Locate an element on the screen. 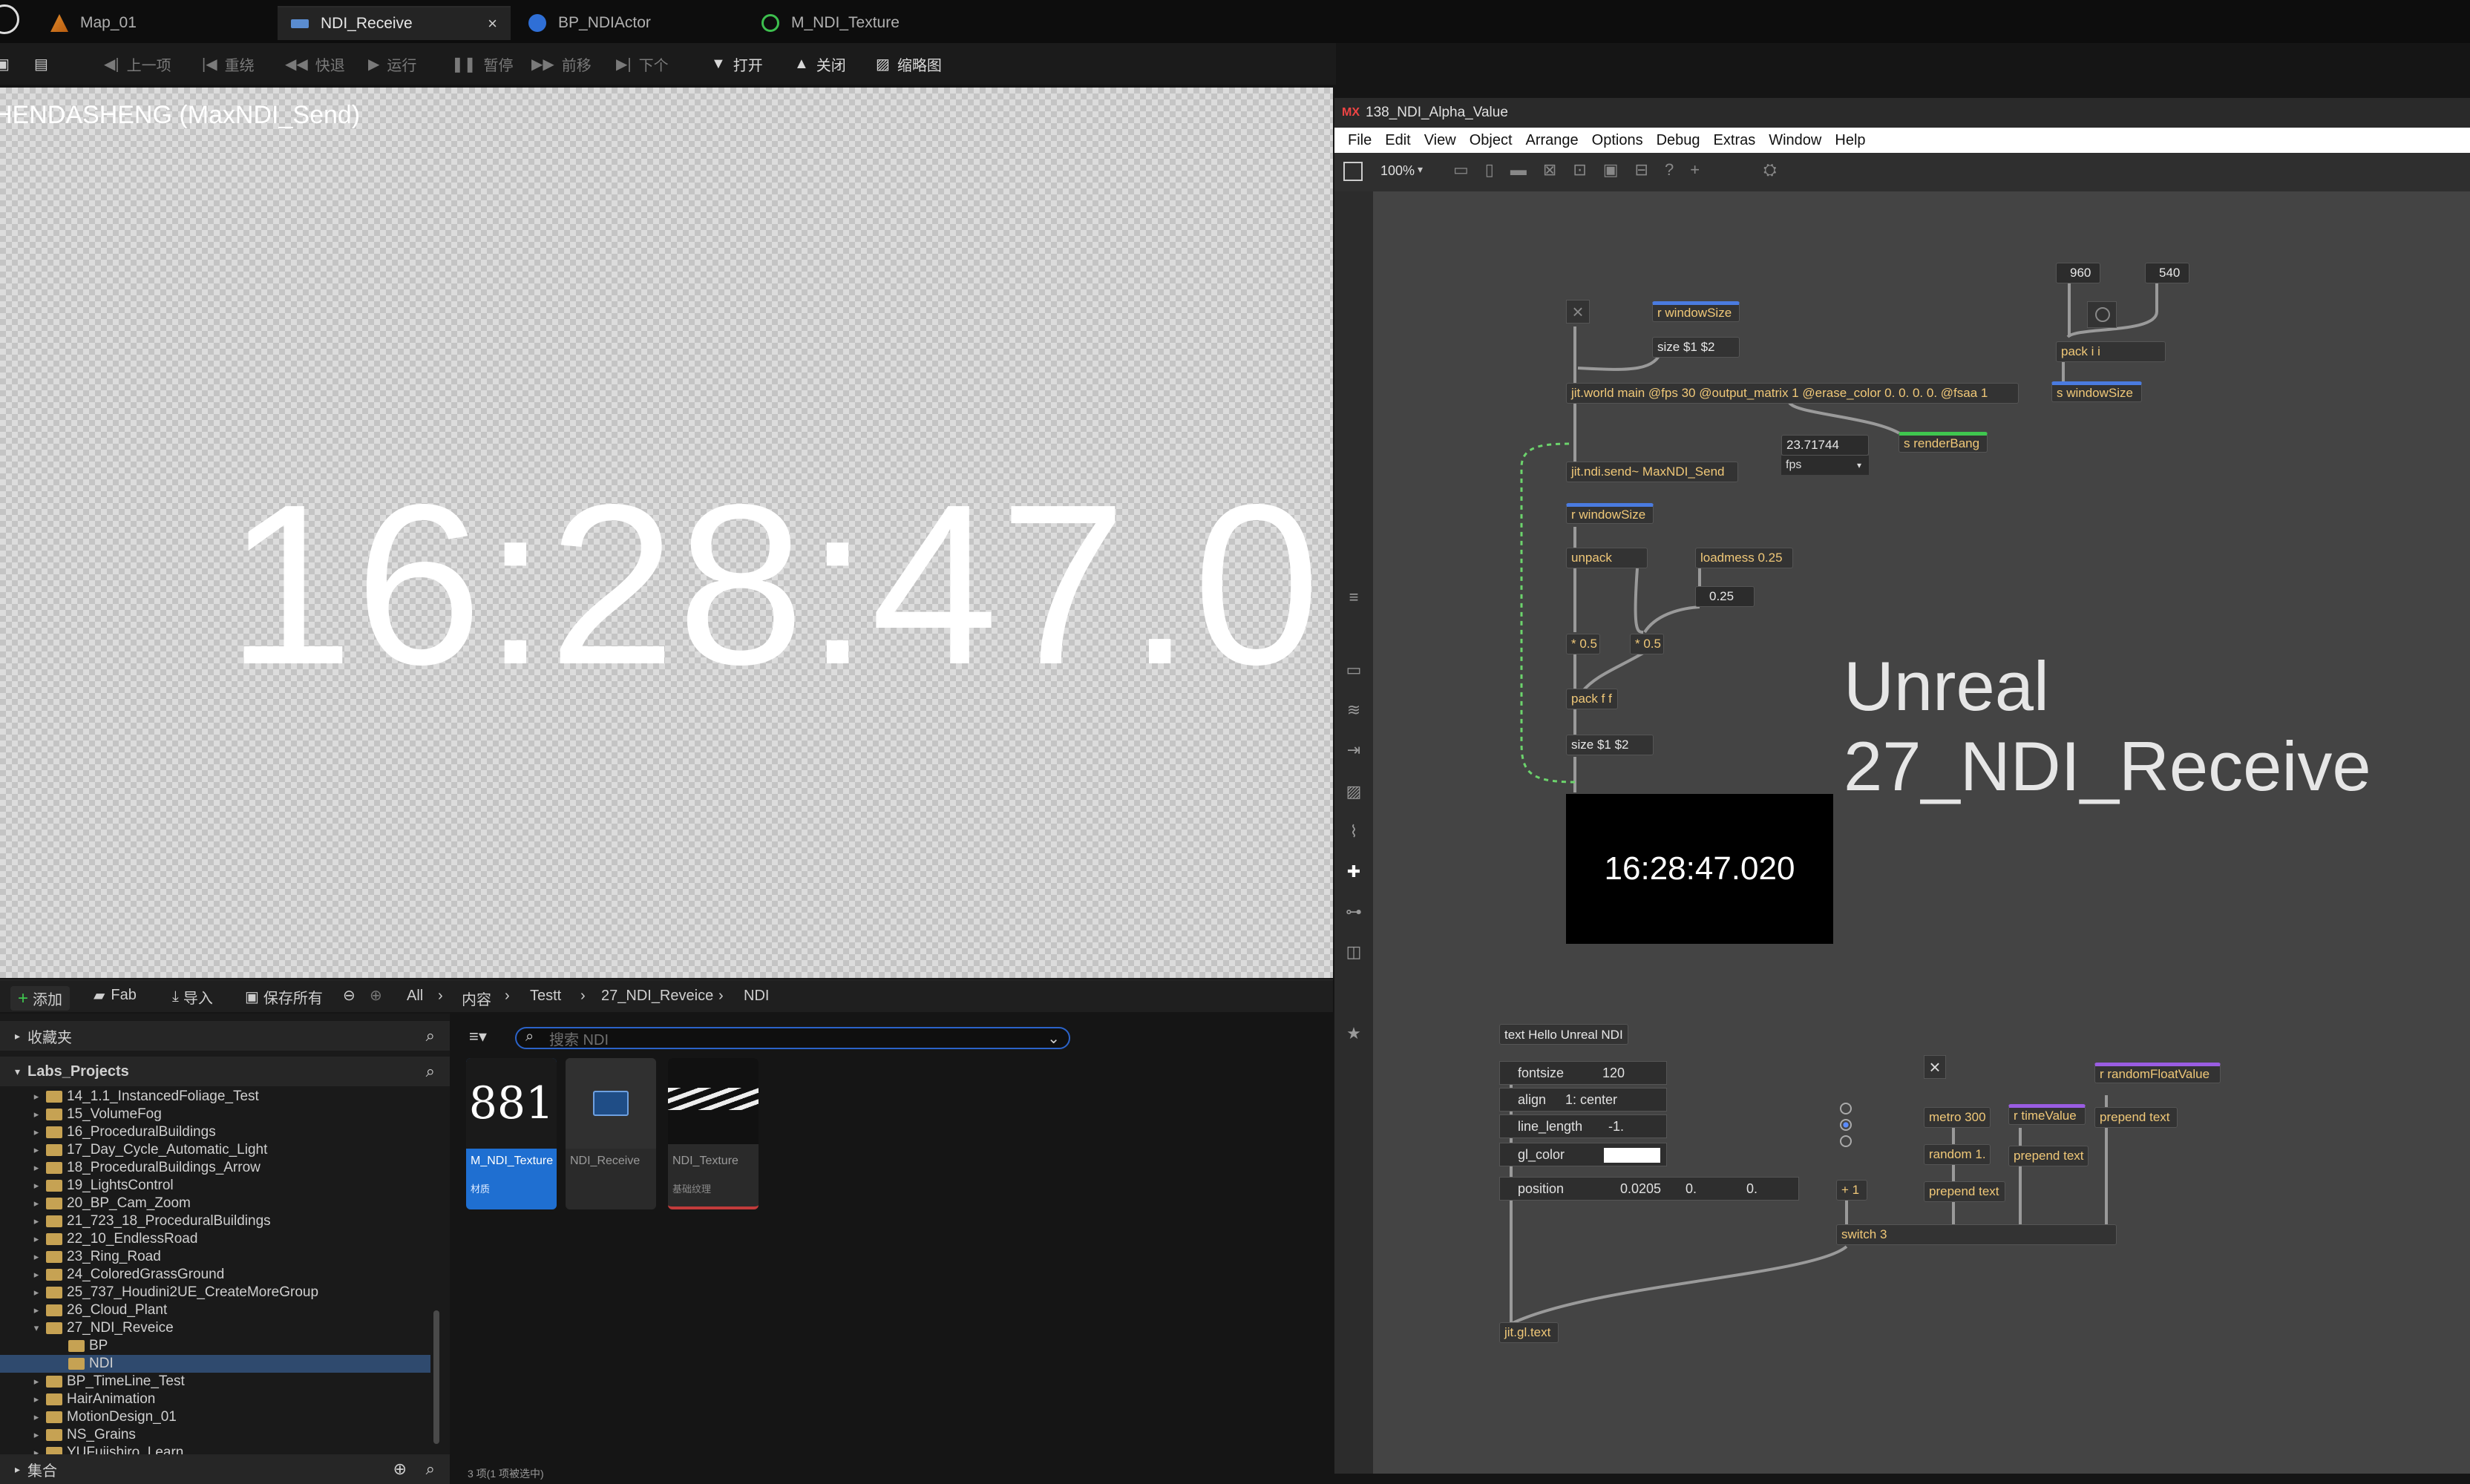 This screenshot has height=1484, width=2470. s-renderbang: s renderBang is located at coordinates (1943, 442).